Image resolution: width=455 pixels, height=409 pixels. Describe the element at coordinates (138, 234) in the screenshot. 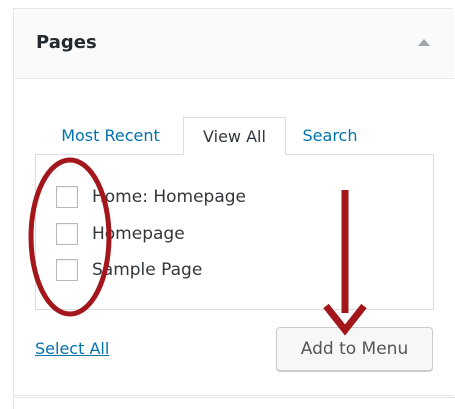

I see `page-item-label: Homepage` at that location.